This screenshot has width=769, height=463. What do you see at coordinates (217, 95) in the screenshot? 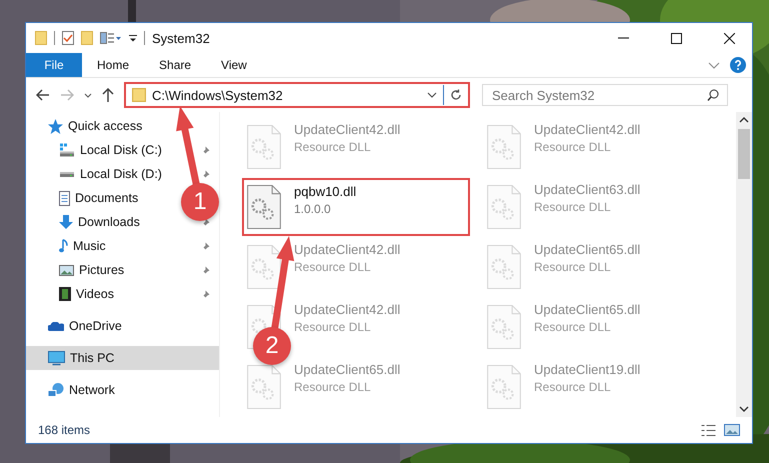
I see `address-path: C:\Windows\System32` at bounding box center [217, 95].